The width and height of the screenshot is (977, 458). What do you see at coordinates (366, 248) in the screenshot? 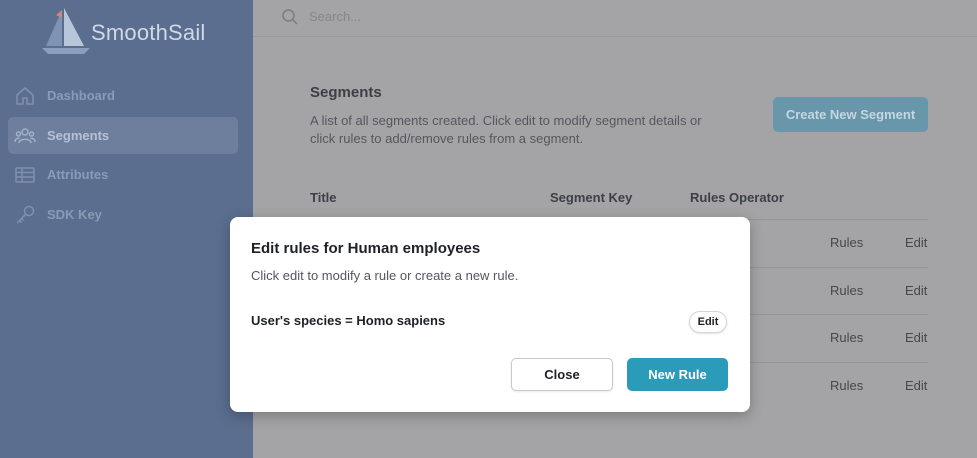
I see `modal-title: Edit rules for Human employees` at bounding box center [366, 248].